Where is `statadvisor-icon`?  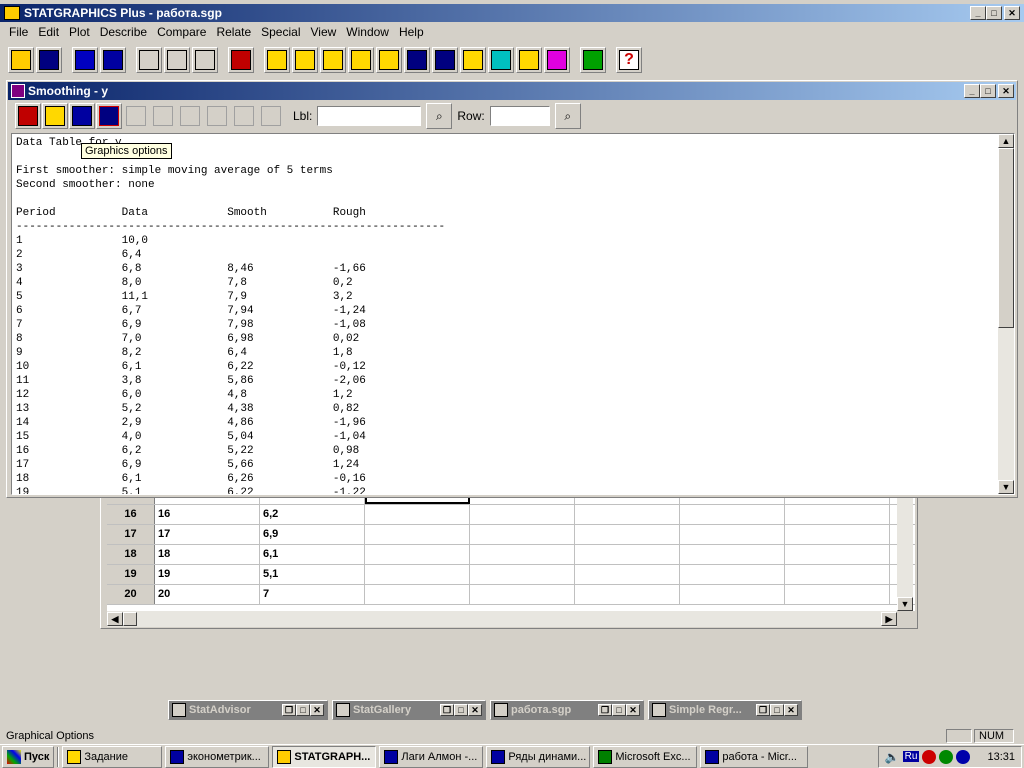 statadvisor-icon is located at coordinates (593, 60).